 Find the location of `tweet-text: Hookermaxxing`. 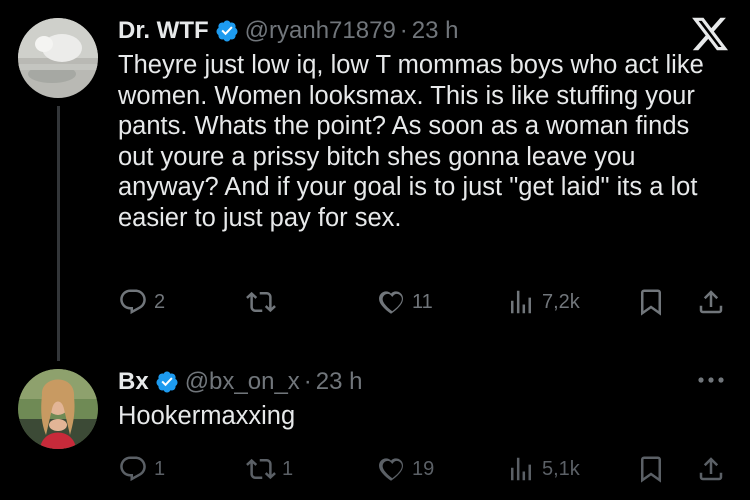

tweet-text: Hookermaxxing is located at coordinates (207, 416).